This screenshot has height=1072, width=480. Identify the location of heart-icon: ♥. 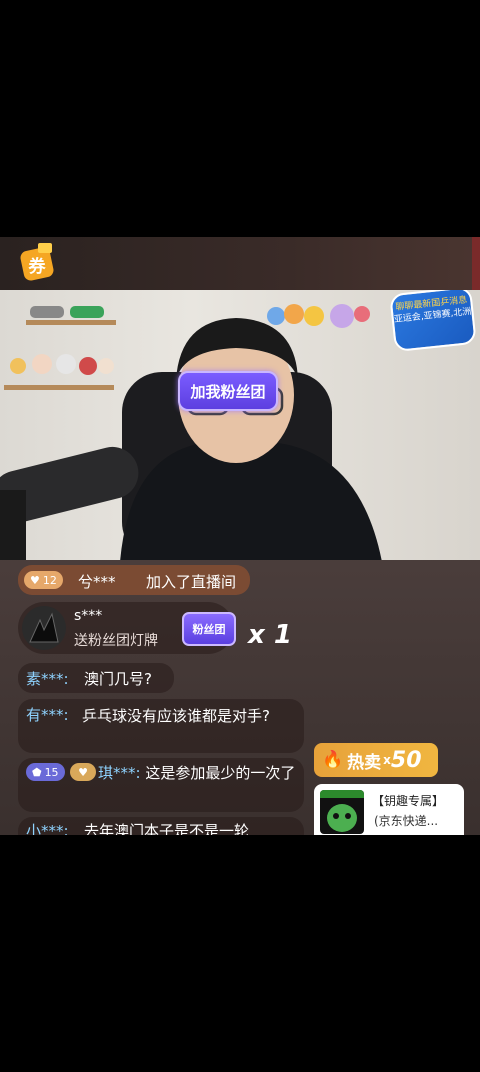
(35, 580).